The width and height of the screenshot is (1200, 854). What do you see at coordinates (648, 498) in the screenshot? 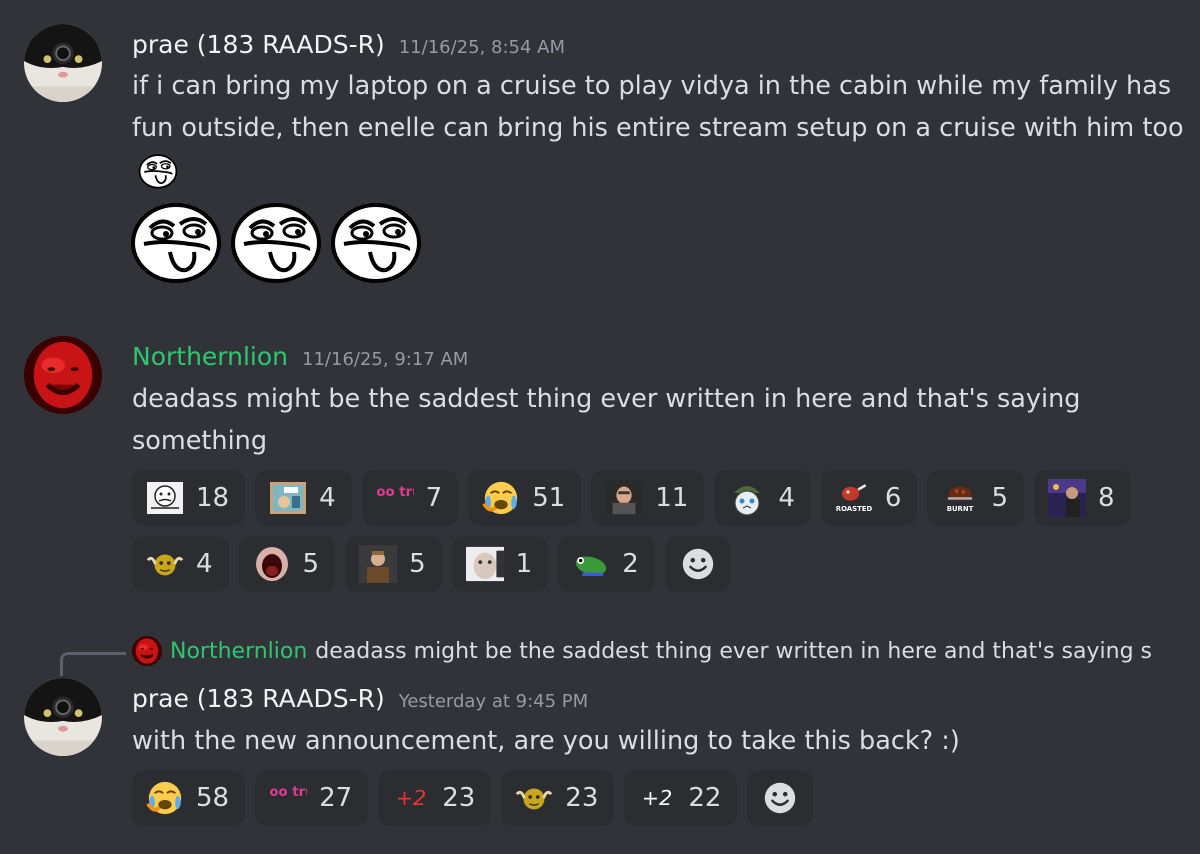
I see `reaction-streamer-face: 11` at bounding box center [648, 498].